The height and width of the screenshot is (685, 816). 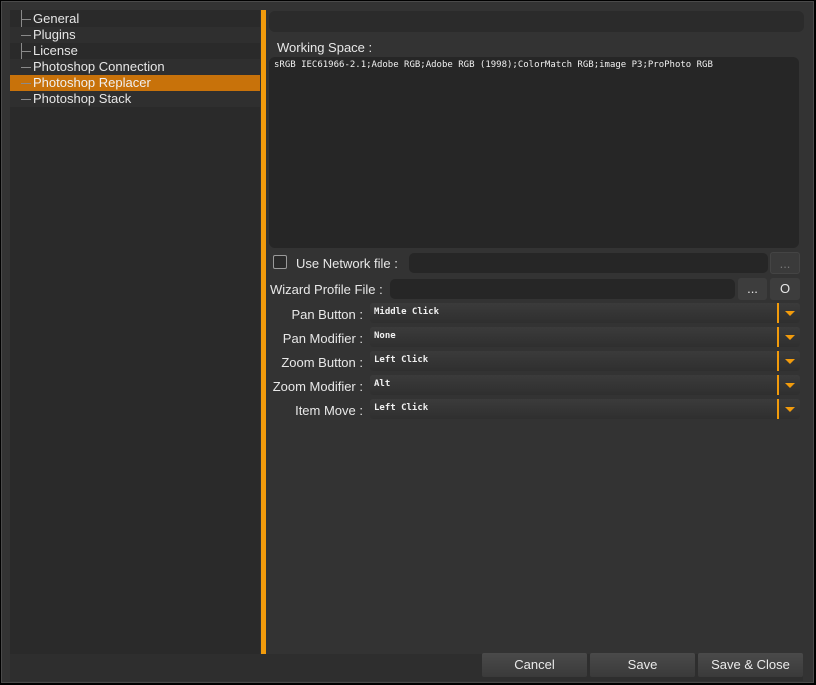 I want to click on tree-item-photoshop-replacer: Photoshop Replacer, so click(x=135, y=83).